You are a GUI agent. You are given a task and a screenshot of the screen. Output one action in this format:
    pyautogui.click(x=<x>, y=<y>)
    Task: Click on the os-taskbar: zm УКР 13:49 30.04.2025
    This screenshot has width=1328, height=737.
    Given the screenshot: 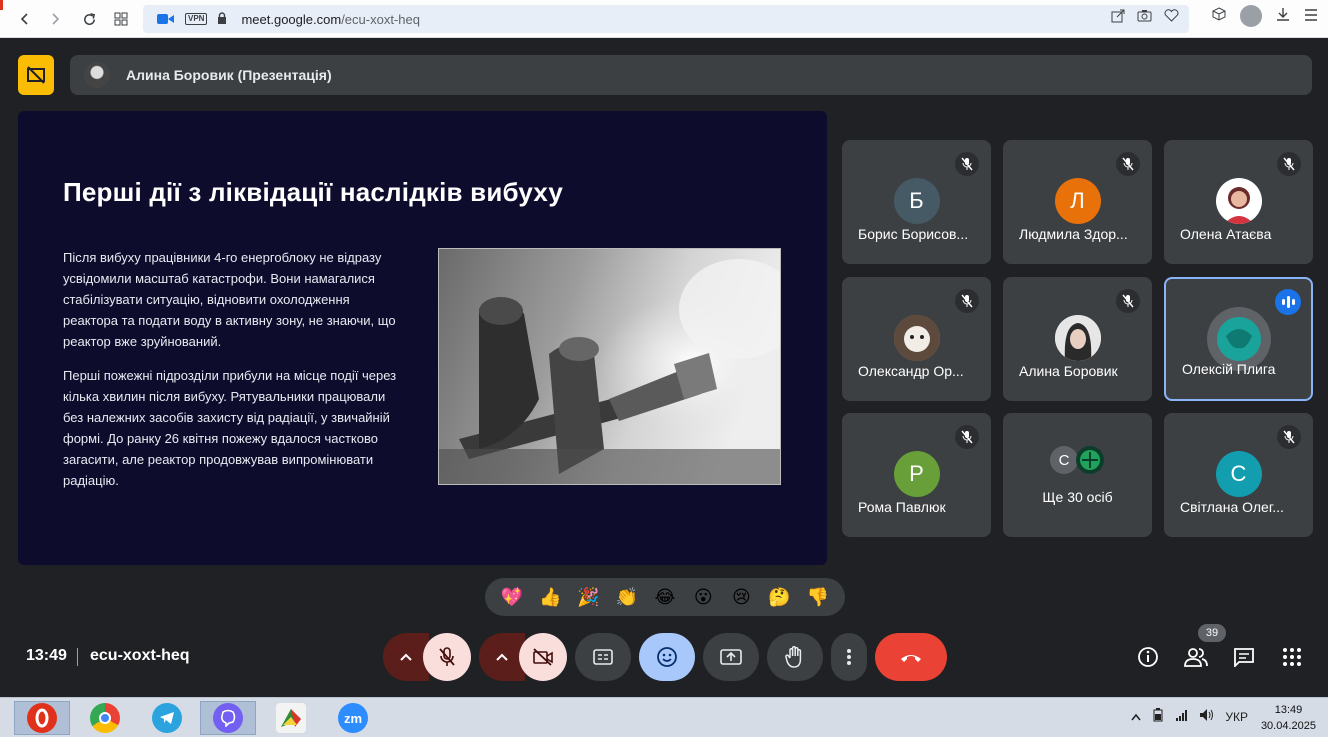 What is the action you would take?
    pyautogui.click(x=664, y=717)
    